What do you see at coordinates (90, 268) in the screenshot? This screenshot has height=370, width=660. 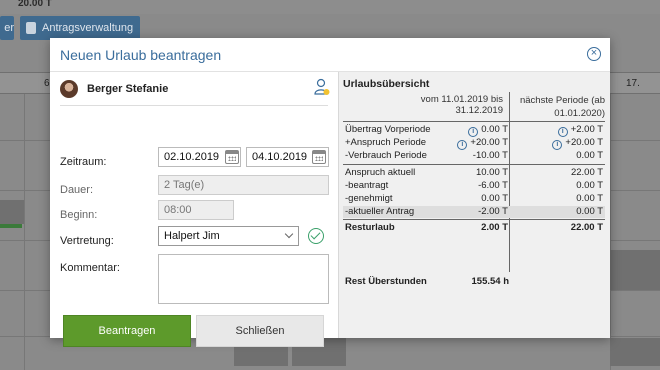 I see `kommentar-label: Kommentar:` at bounding box center [90, 268].